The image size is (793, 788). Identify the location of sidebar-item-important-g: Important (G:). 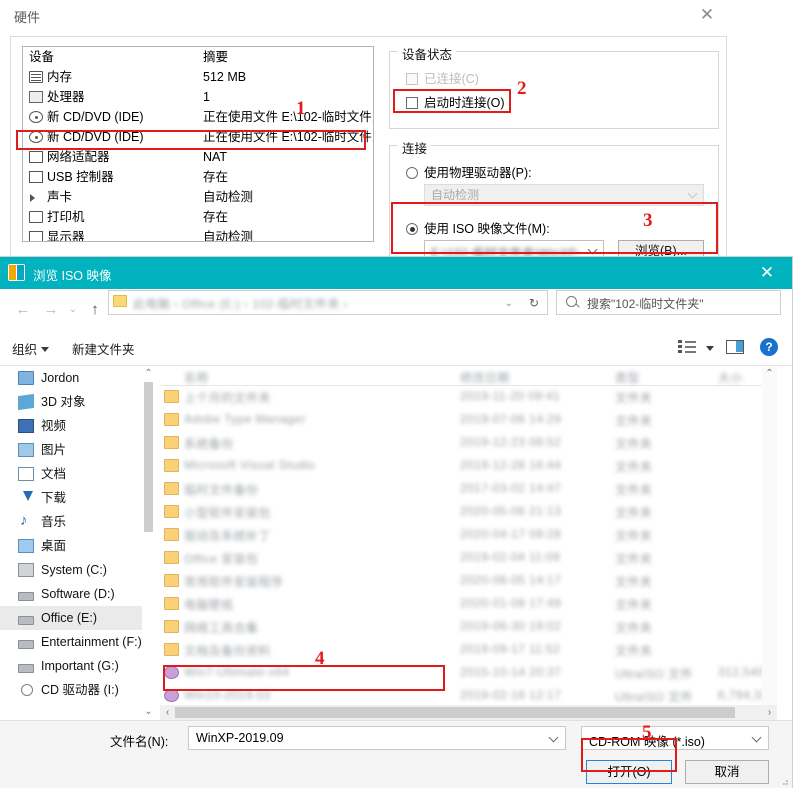
(77, 666).